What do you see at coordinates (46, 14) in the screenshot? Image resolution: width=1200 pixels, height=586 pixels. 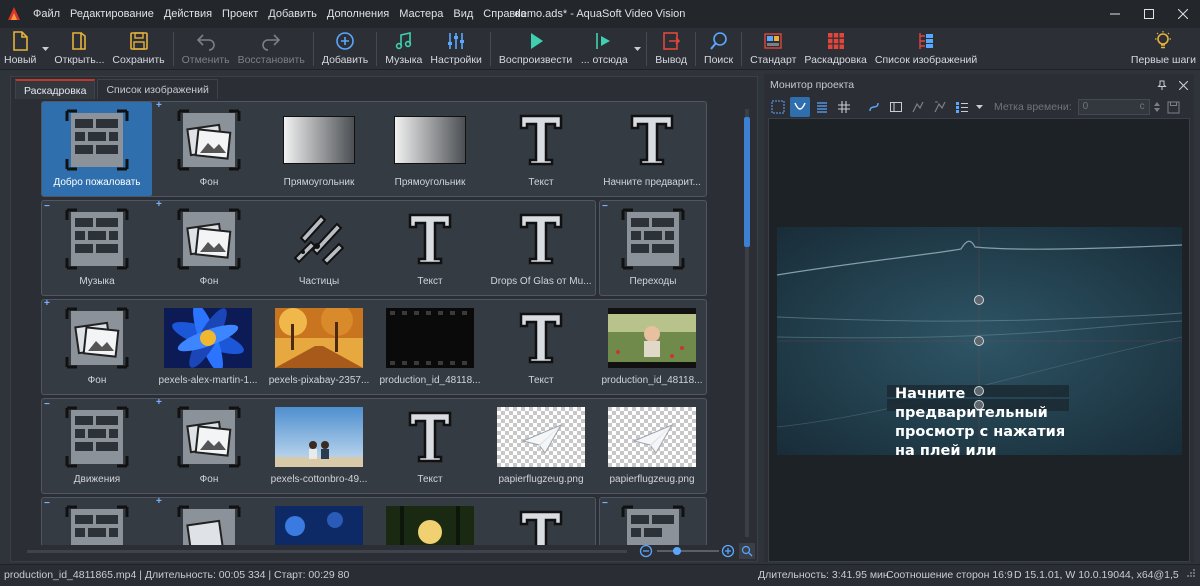 I see `menu-file: Файл` at bounding box center [46, 14].